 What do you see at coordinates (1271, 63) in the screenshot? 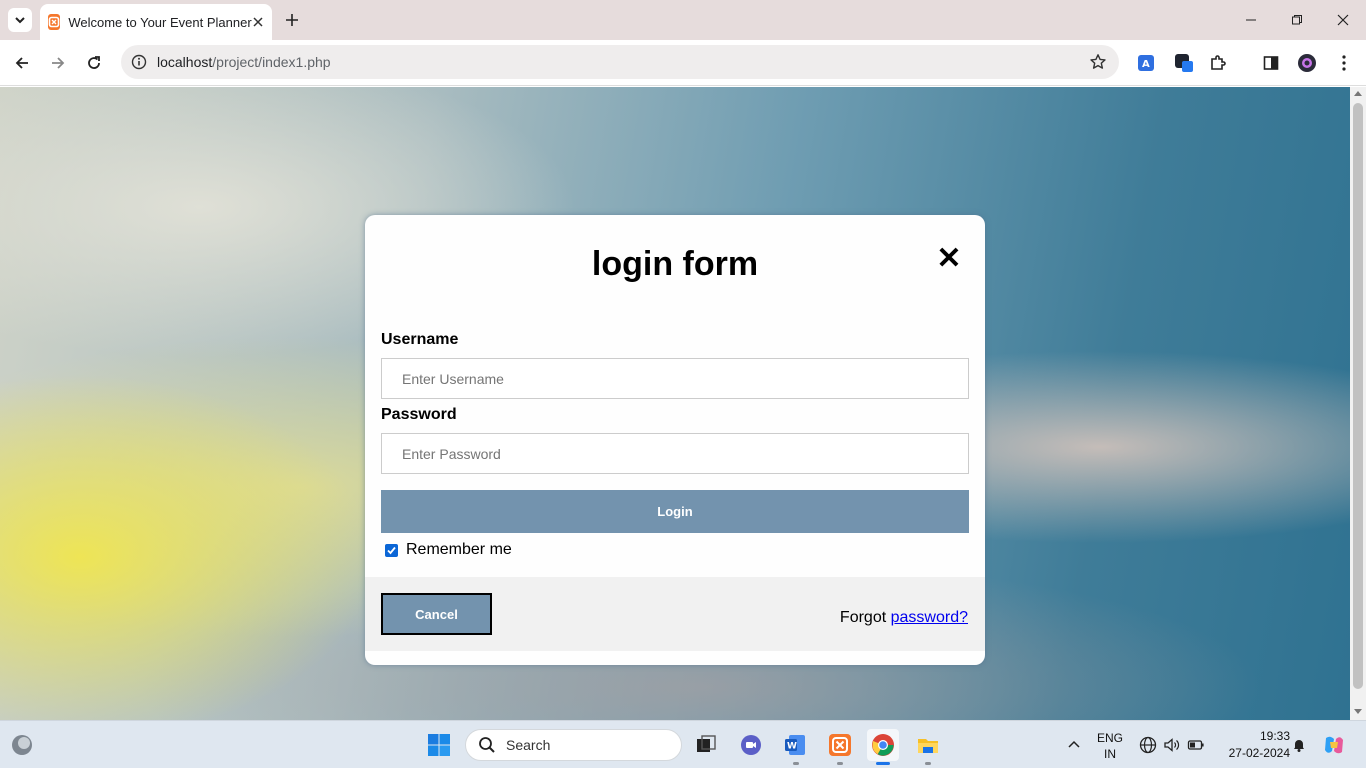
I see `side-panel-icon` at bounding box center [1271, 63].